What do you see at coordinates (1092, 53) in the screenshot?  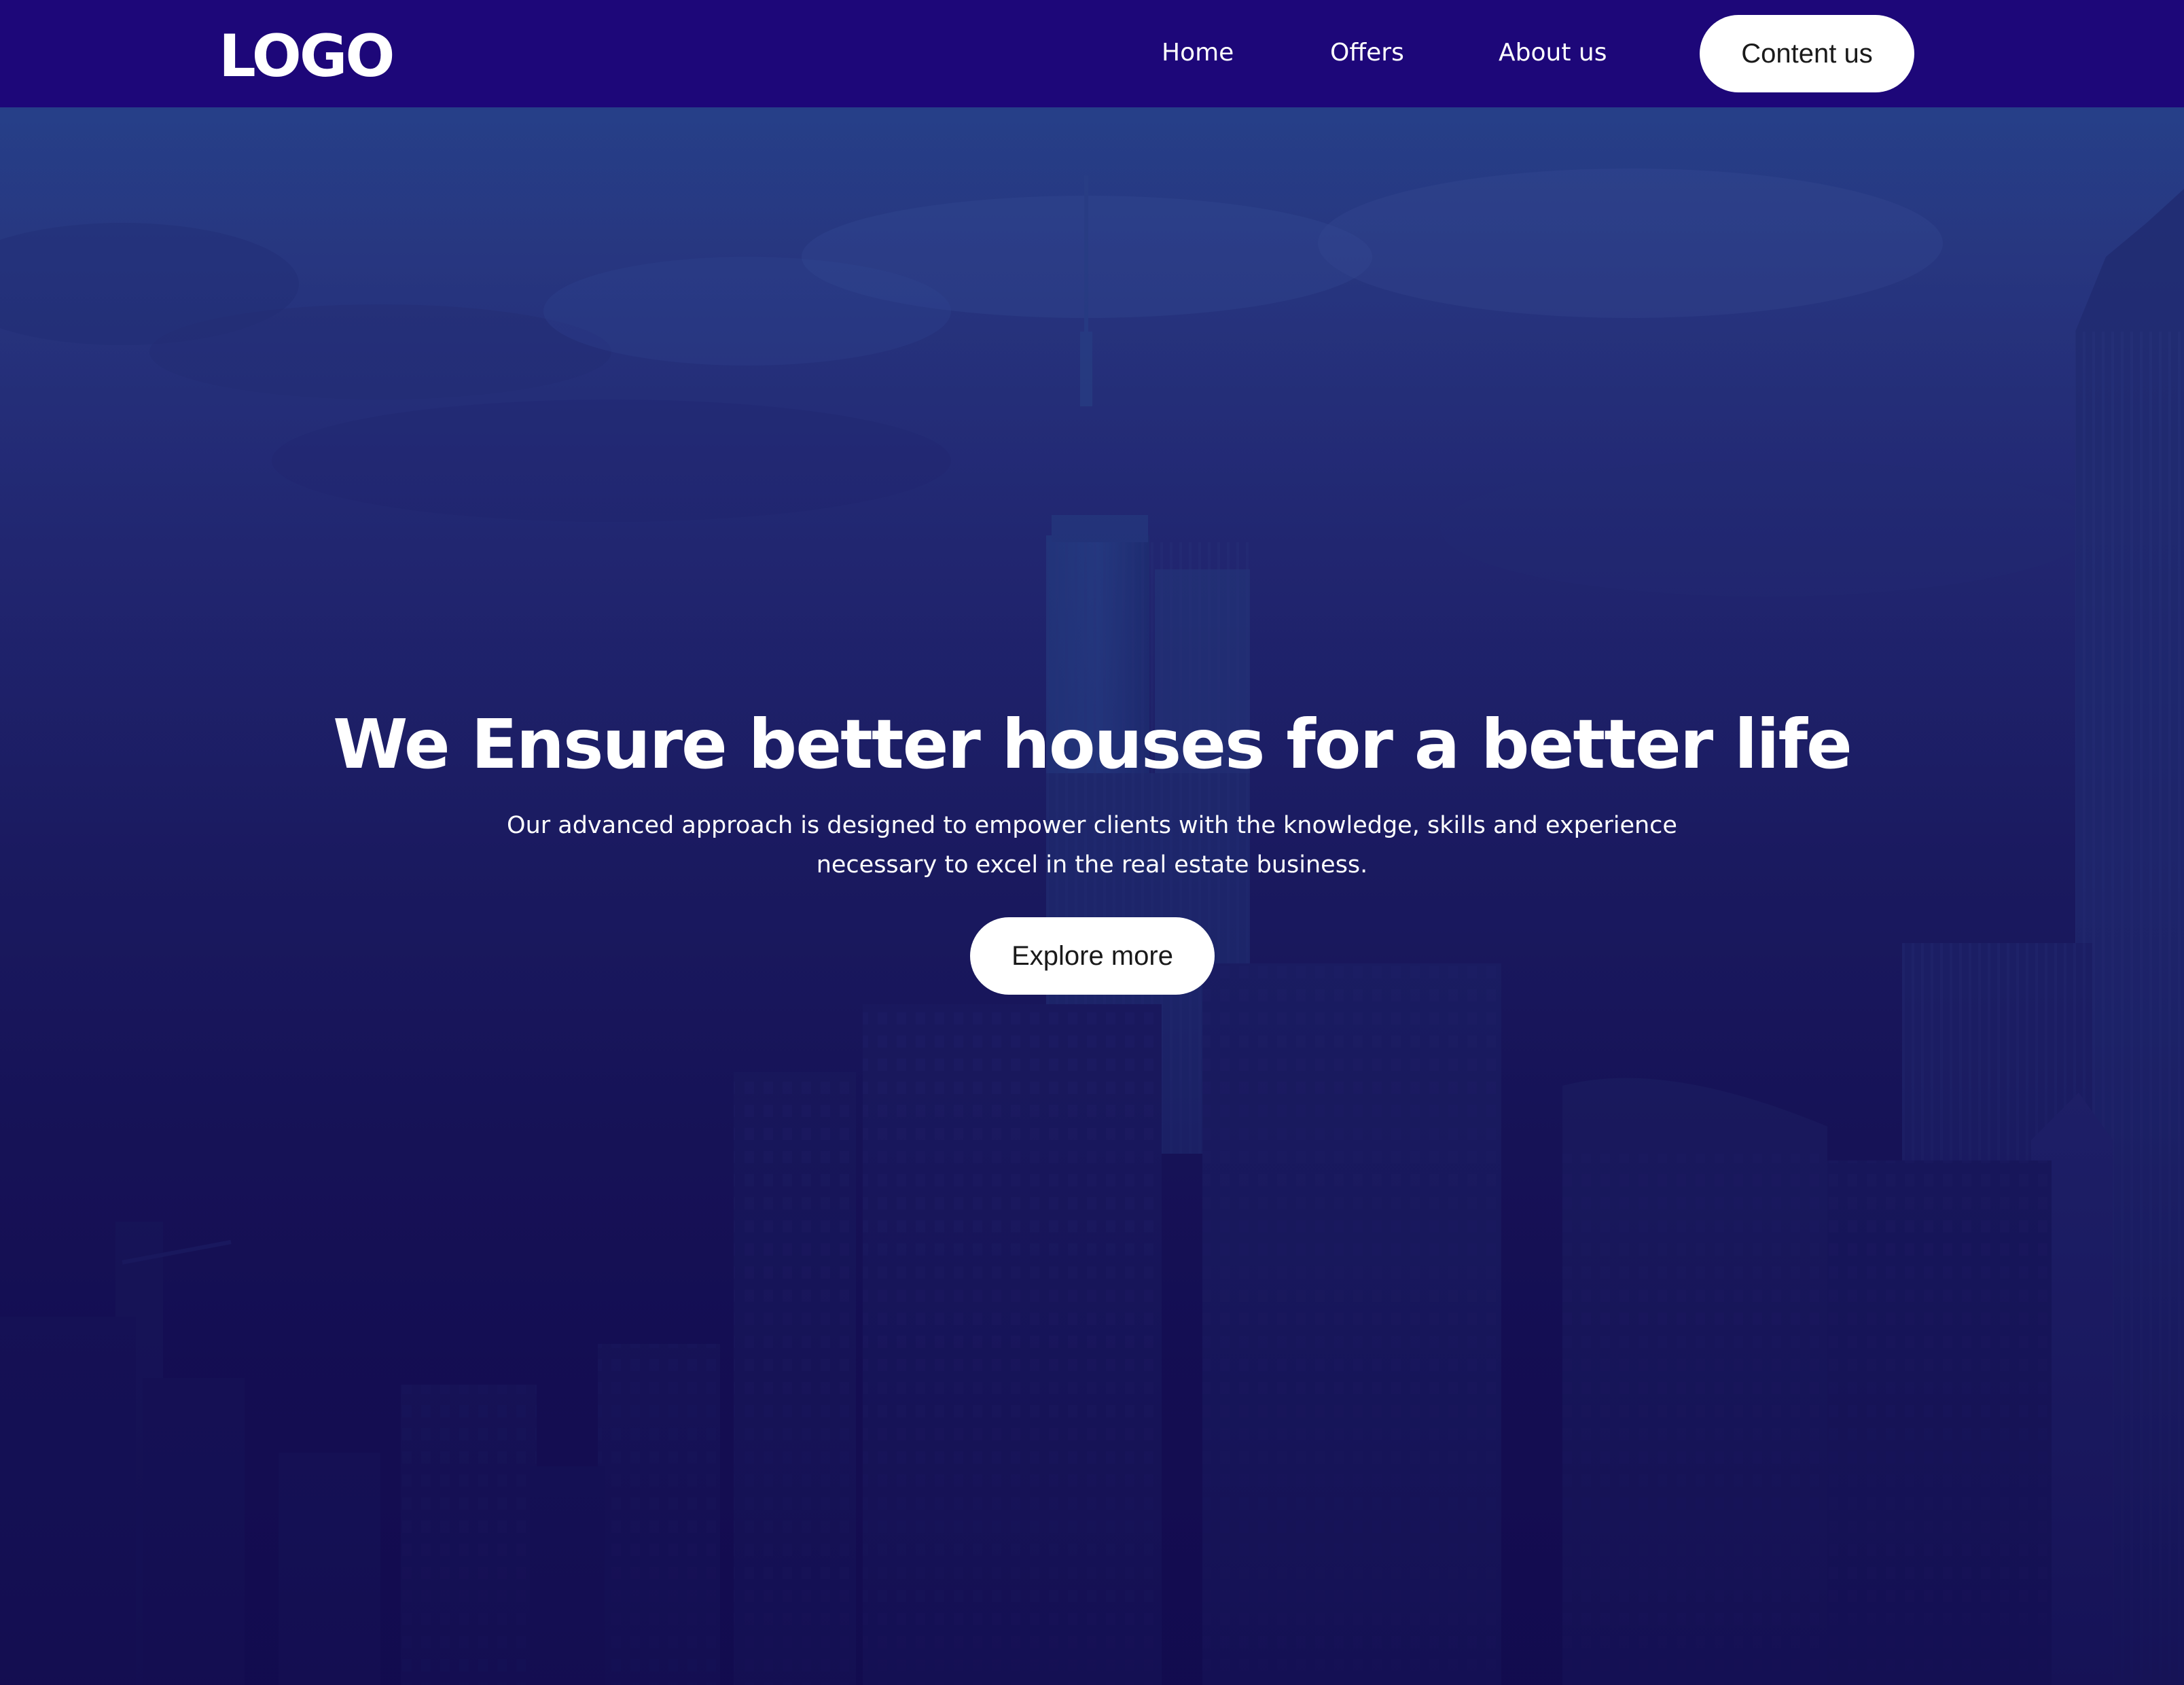 I see `site-header: LOGO Home Offers About us Content us` at bounding box center [1092, 53].